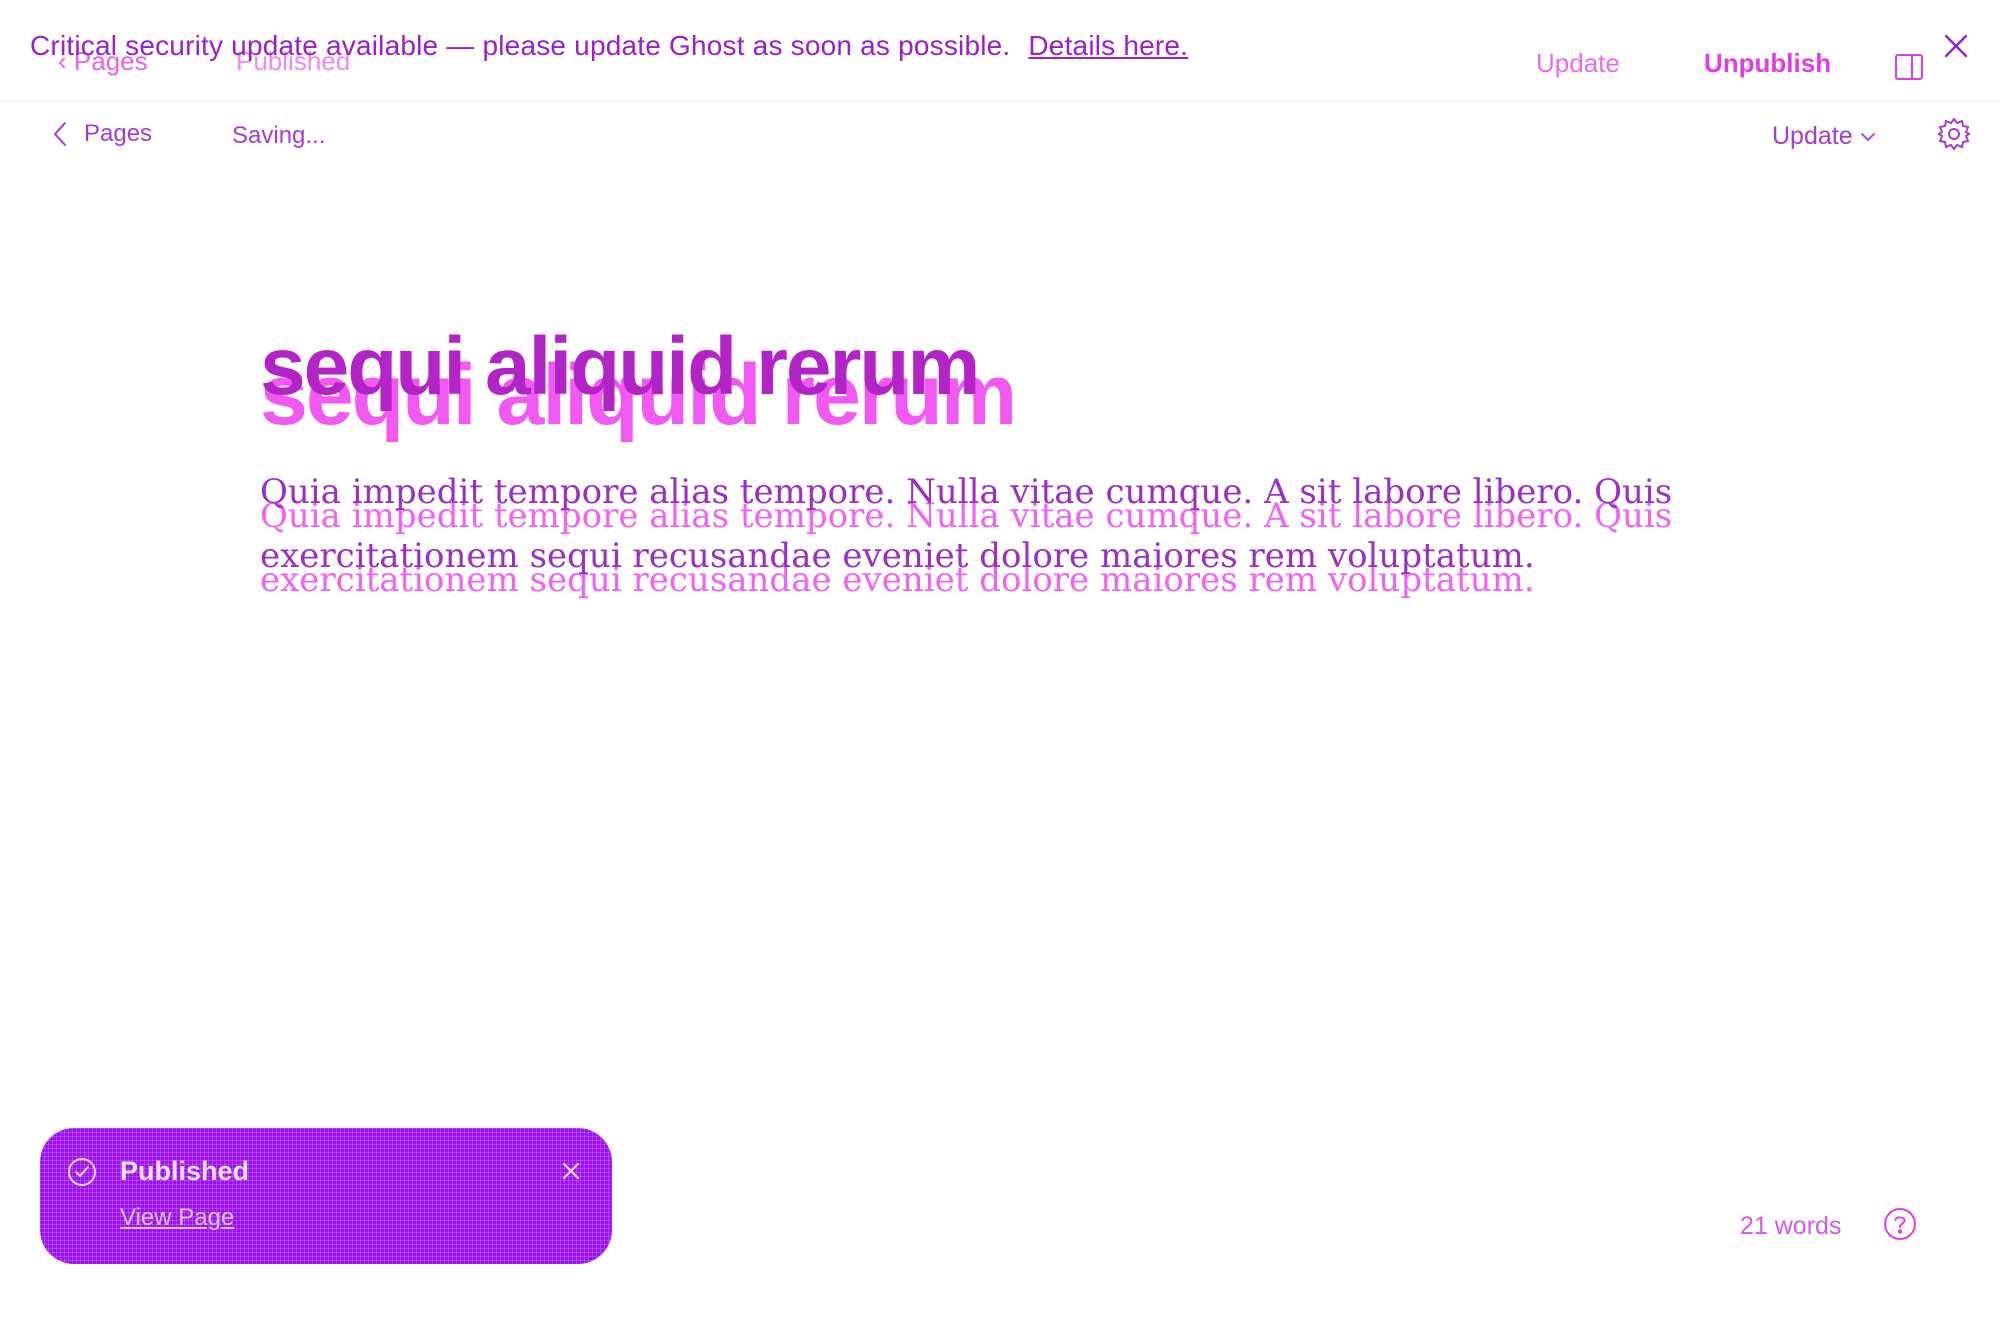  What do you see at coordinates (177, 1218) in the screenshot?
I see `view-page-link: View Page` at bounding box center [177, 1218].